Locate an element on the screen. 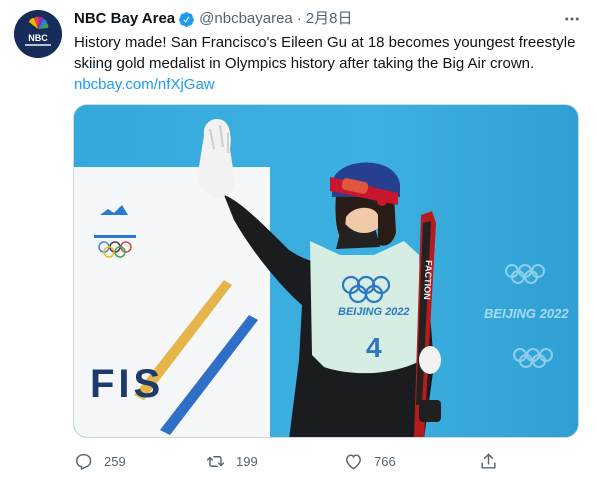 The height and width of the screenshot is (477, 597). like-icon is located at coordinates (353, 461).